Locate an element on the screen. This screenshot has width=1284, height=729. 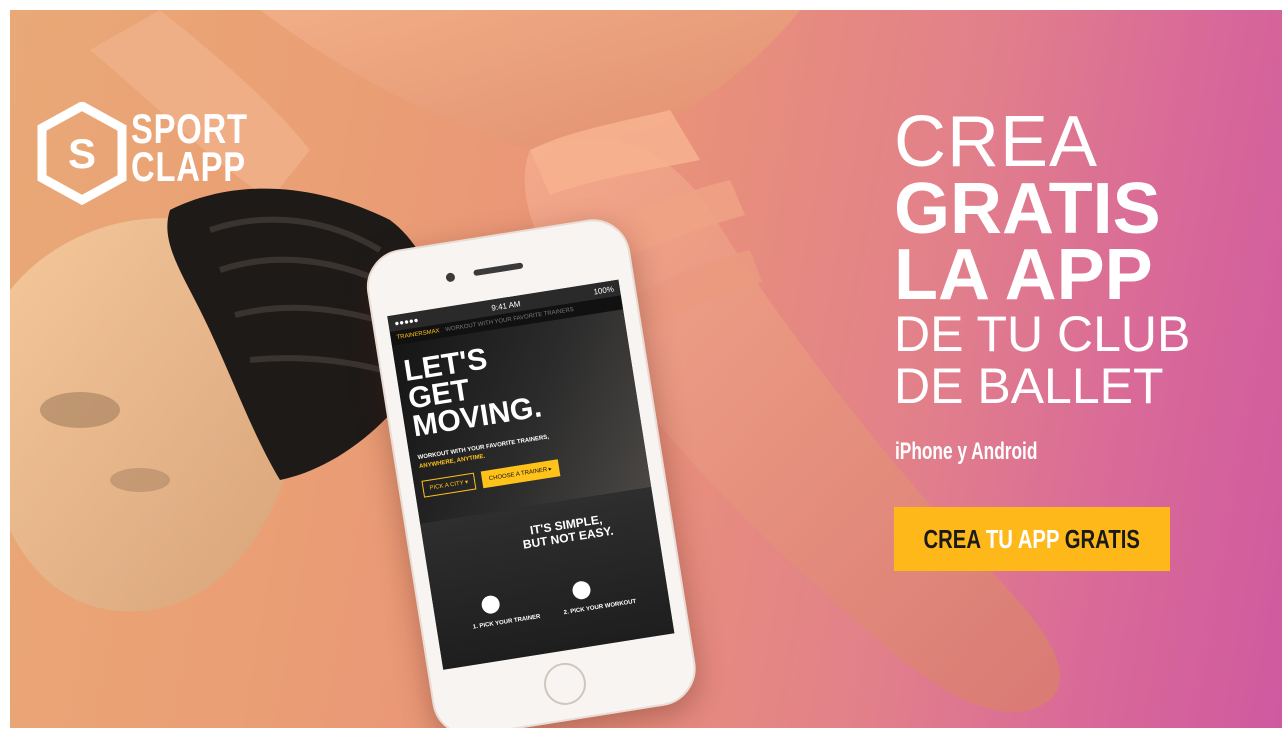
step-1-label: 1. PICK YOUR TRAINER is located at coordinates (506, 622).